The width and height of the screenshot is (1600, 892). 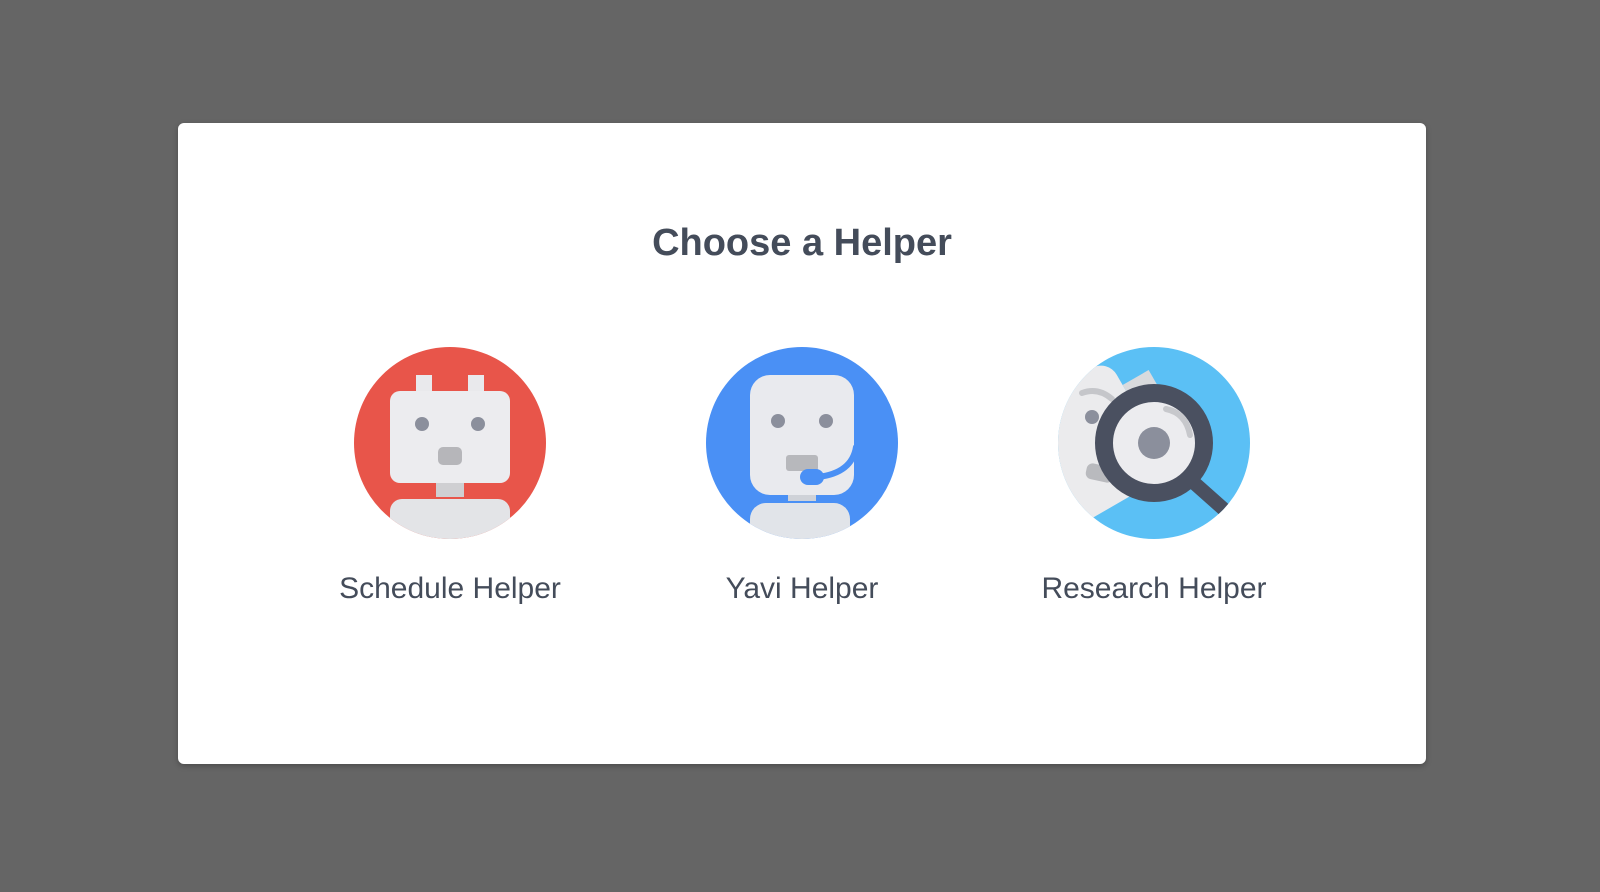 I want to click on schedule-robot-icon, so click(x=450, y=443).